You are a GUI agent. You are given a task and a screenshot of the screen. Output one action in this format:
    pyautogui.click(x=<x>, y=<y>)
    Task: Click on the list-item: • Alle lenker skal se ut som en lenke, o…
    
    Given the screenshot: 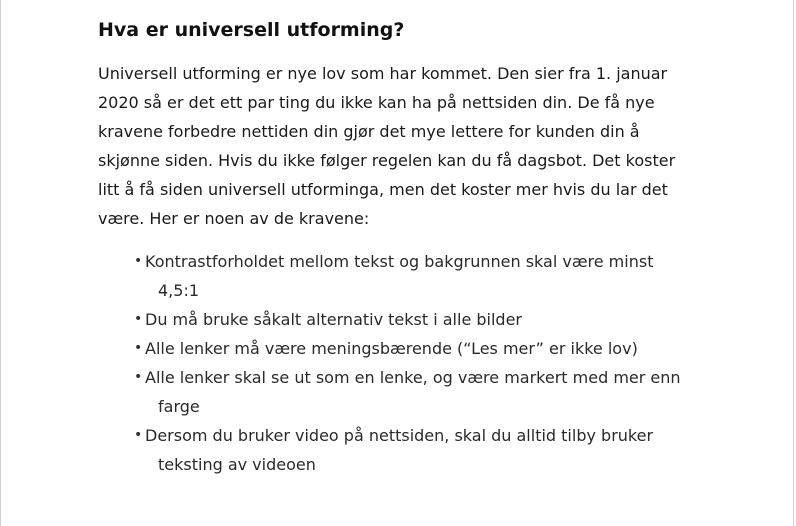 What is the action you would take?
    pyautogui.click(x=416, y=392)
    